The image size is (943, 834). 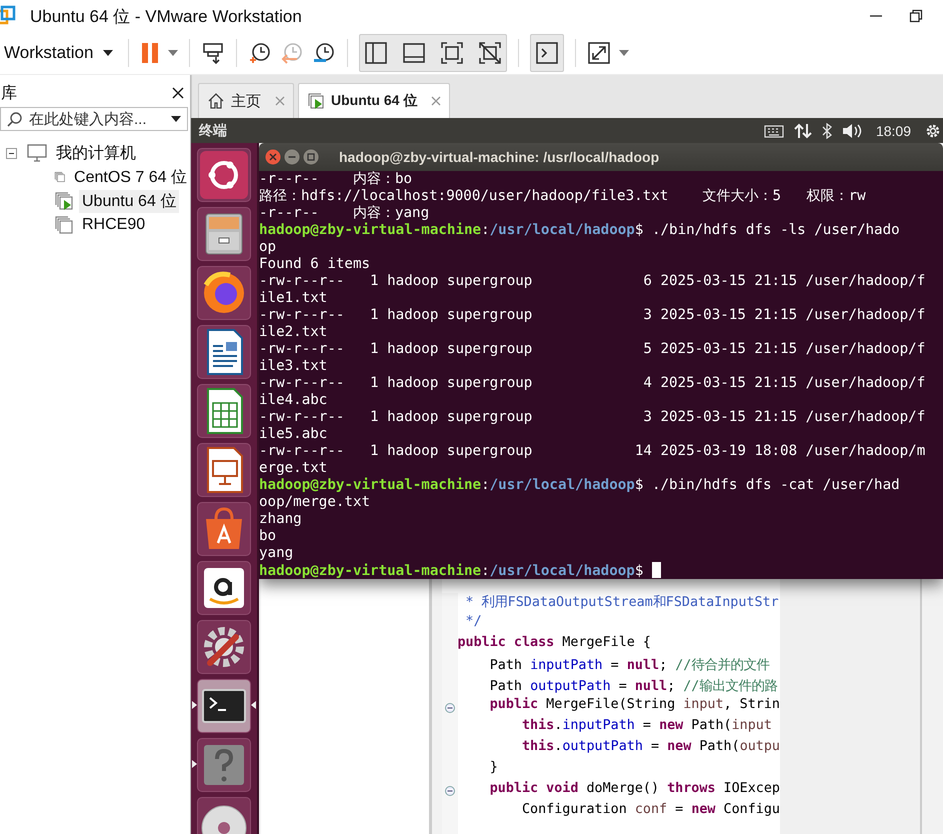 What do you see at coordinates (634, 789) in the screenshot?
I see `code-line: public void doMerge() throws IOExcep` at bounding box center [634, 789].